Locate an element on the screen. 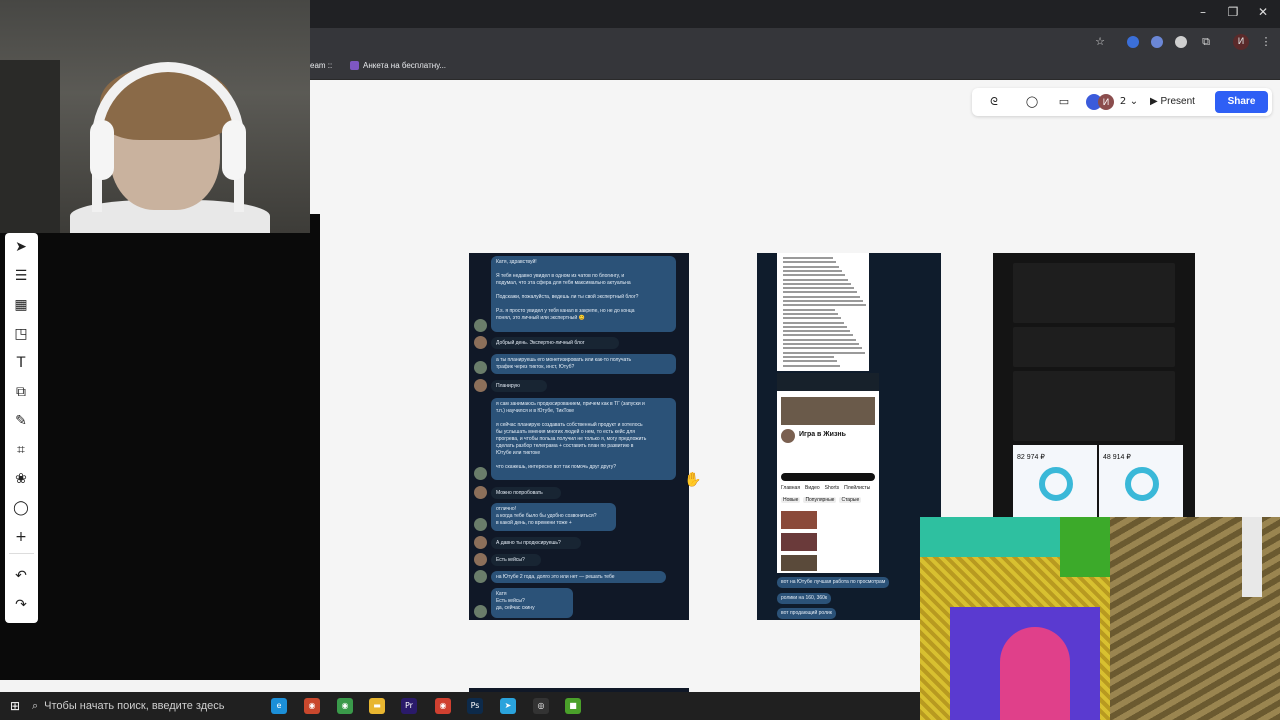 The image size is (1280, 720). collaborators-count: 2 is located at coordinates (1123, 102).